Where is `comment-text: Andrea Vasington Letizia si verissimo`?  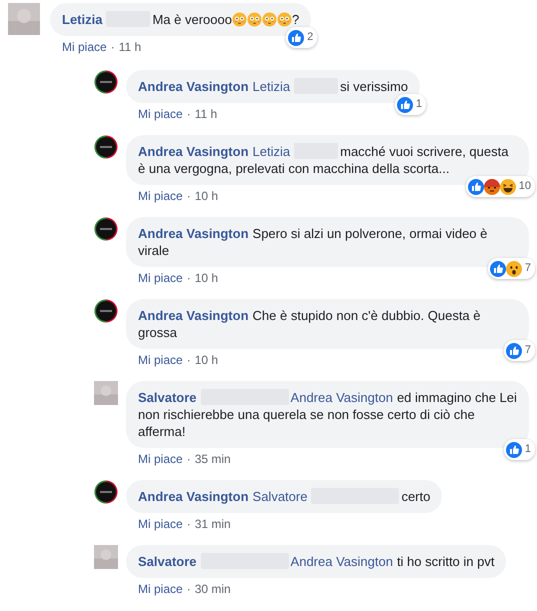 comment-text: Andrea Vasington Letizia si verissimo is located at coordinates (273, 86).